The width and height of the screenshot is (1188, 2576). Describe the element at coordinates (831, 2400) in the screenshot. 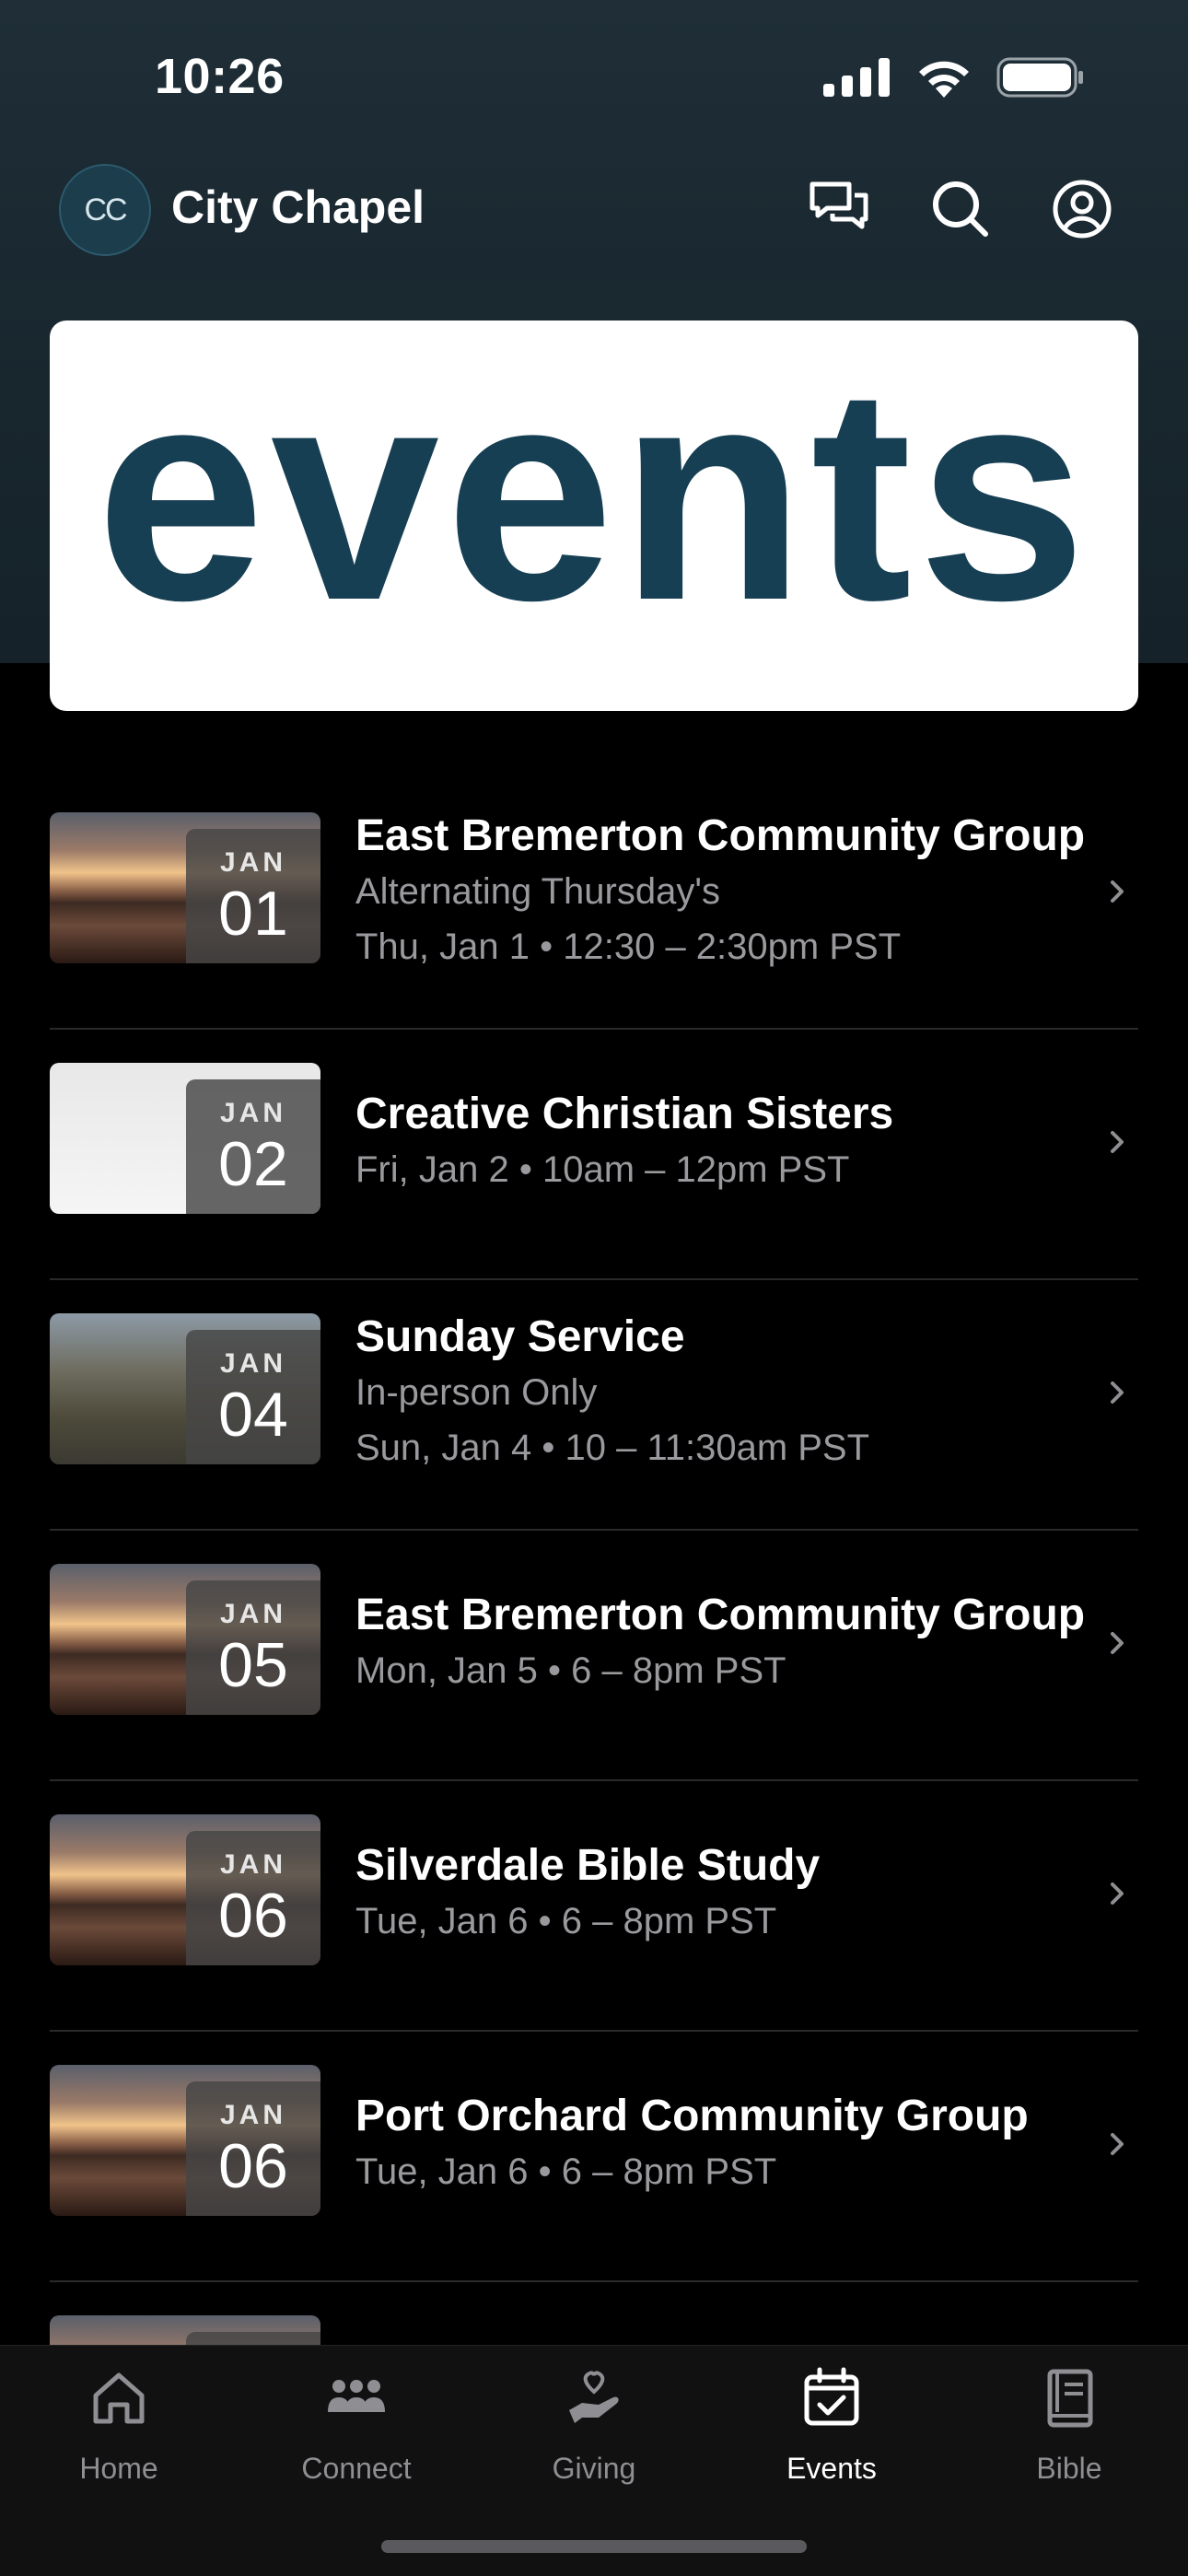

I see `calendar-check-icon` at that location.